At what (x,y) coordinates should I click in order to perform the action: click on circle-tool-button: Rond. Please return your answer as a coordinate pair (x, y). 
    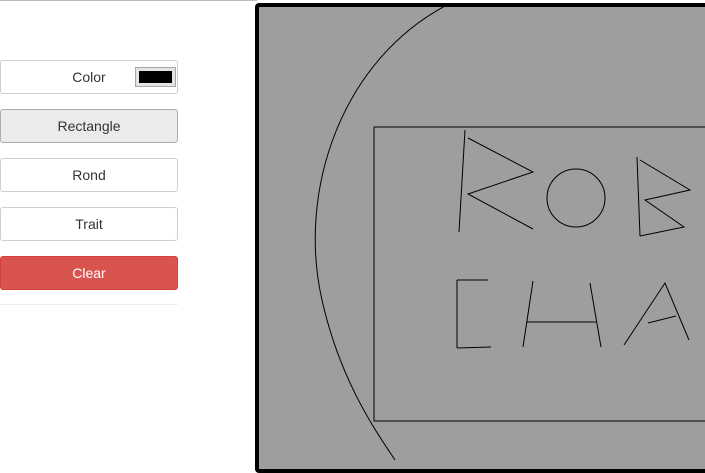
    Looking at the image, I should click on (89, 175).